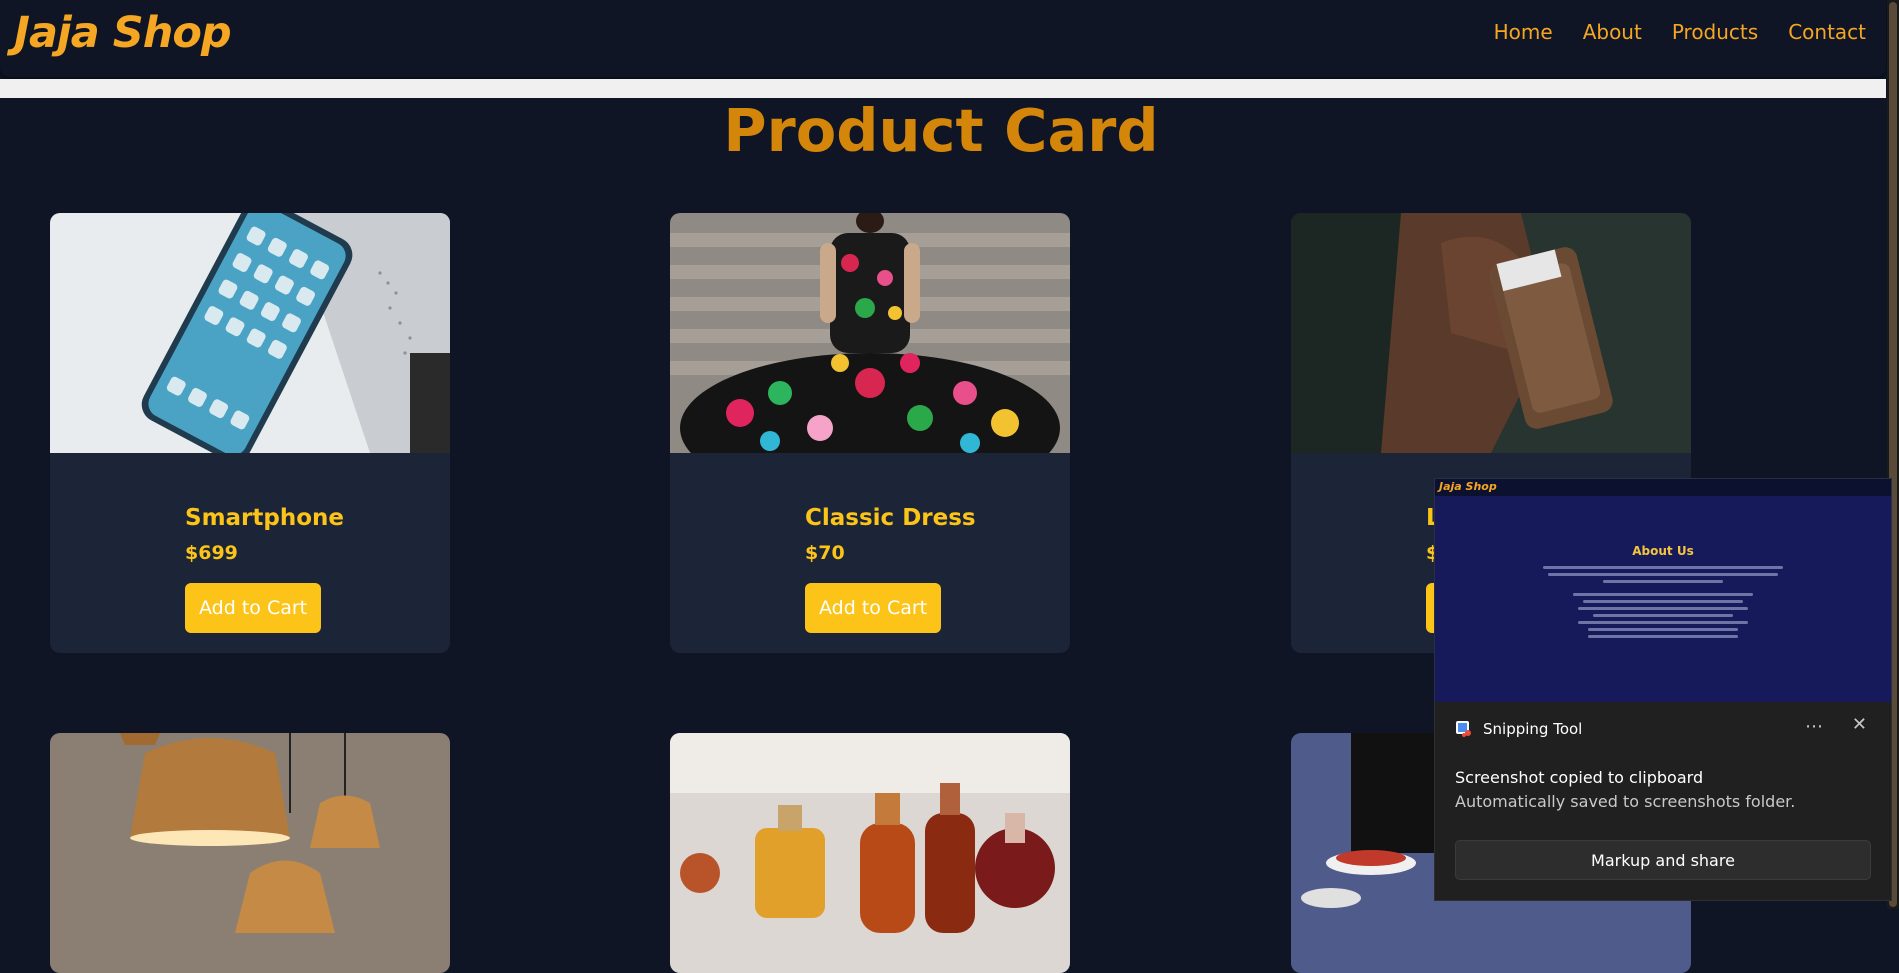 The height and width of the screenshot is (973, 1899). What do you see at coordinates (1663, 551) in the screenshot?
I see `preview-title: About Us` at bounding box center [1663, 551].